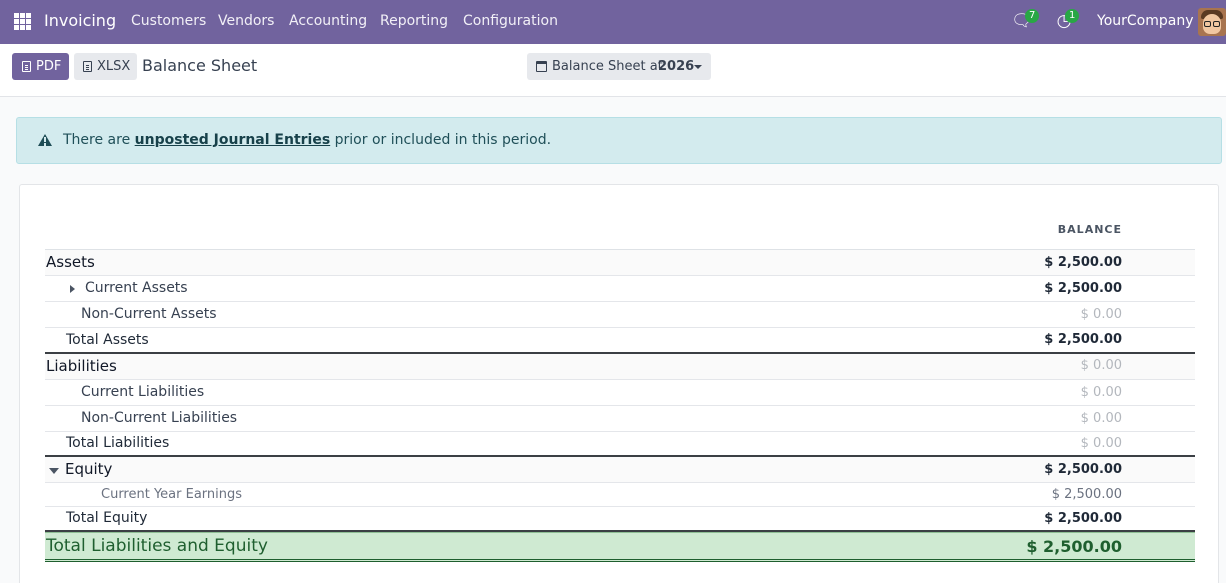 The image size is (1226, 583). Describe the element at coordinates (620, 444) in the screenshot. I see `table-row: Total Liabilities $ 0.00` at that location.